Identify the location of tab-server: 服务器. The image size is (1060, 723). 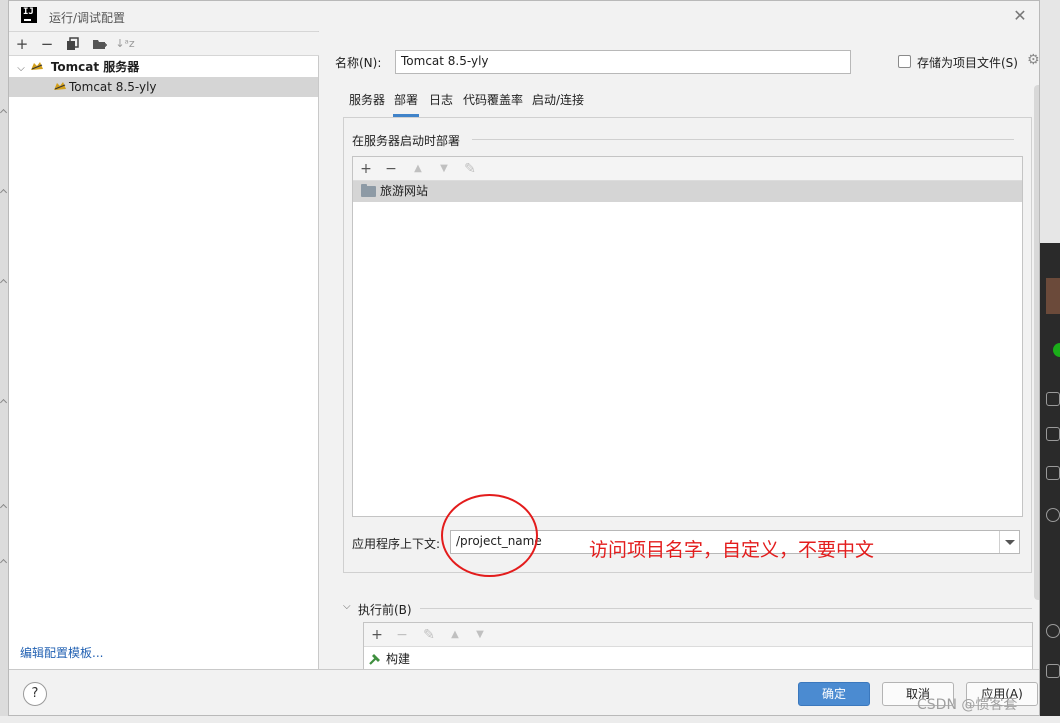
(367, 105).